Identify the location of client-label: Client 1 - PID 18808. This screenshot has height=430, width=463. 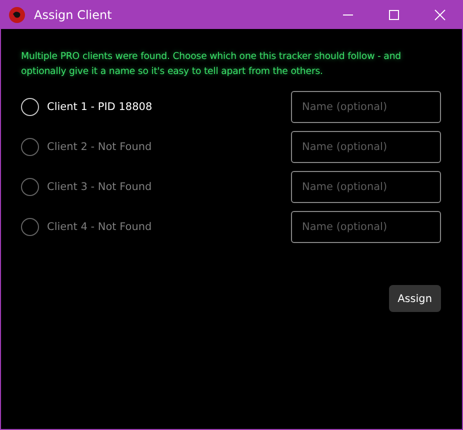
(99, 107).